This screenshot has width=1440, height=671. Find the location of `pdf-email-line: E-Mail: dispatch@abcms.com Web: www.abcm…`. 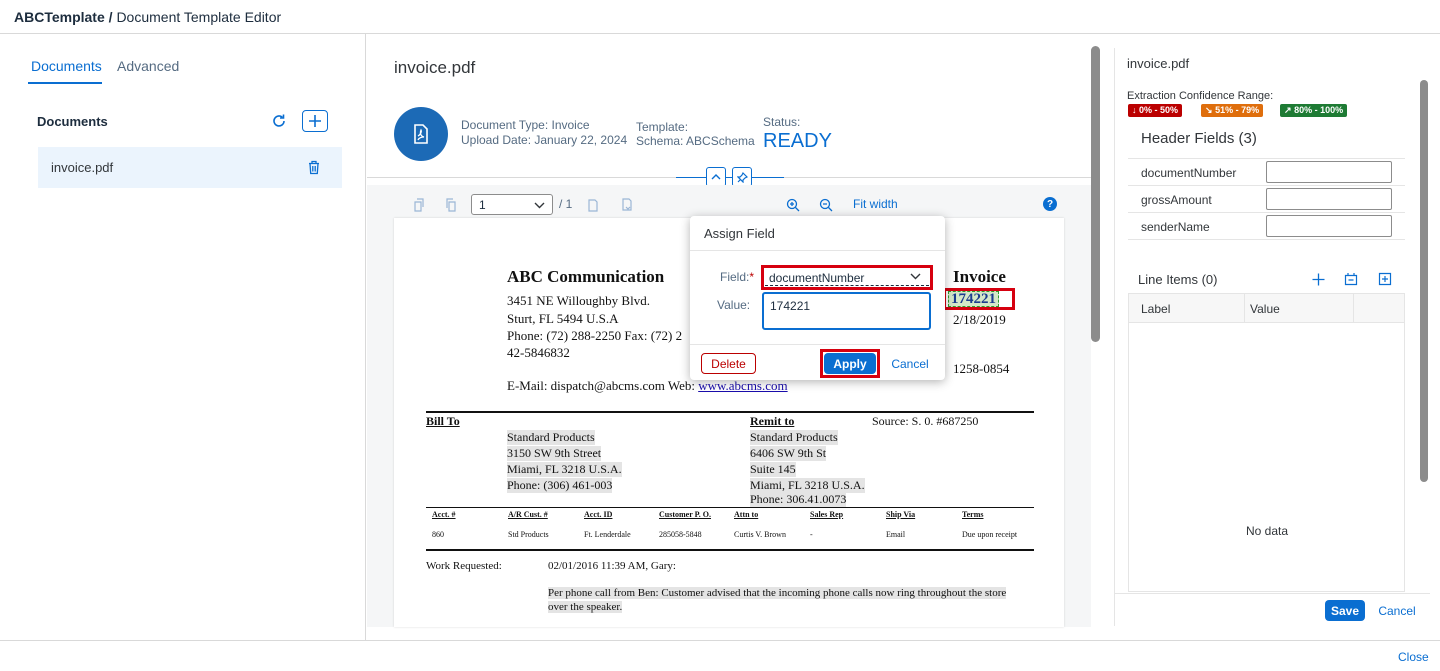

pdf-email-line: E-Mail: dispatch@abcms.com Web: www.abcm… is located at coordinates (647, 386).